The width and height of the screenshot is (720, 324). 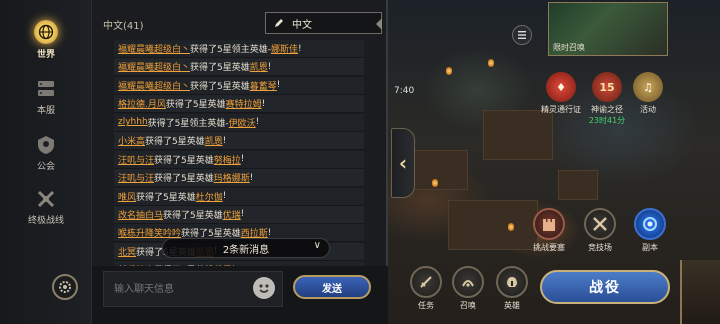 I want to click on limited-summon-label: 限时召唤, so click(x=569, y=47).